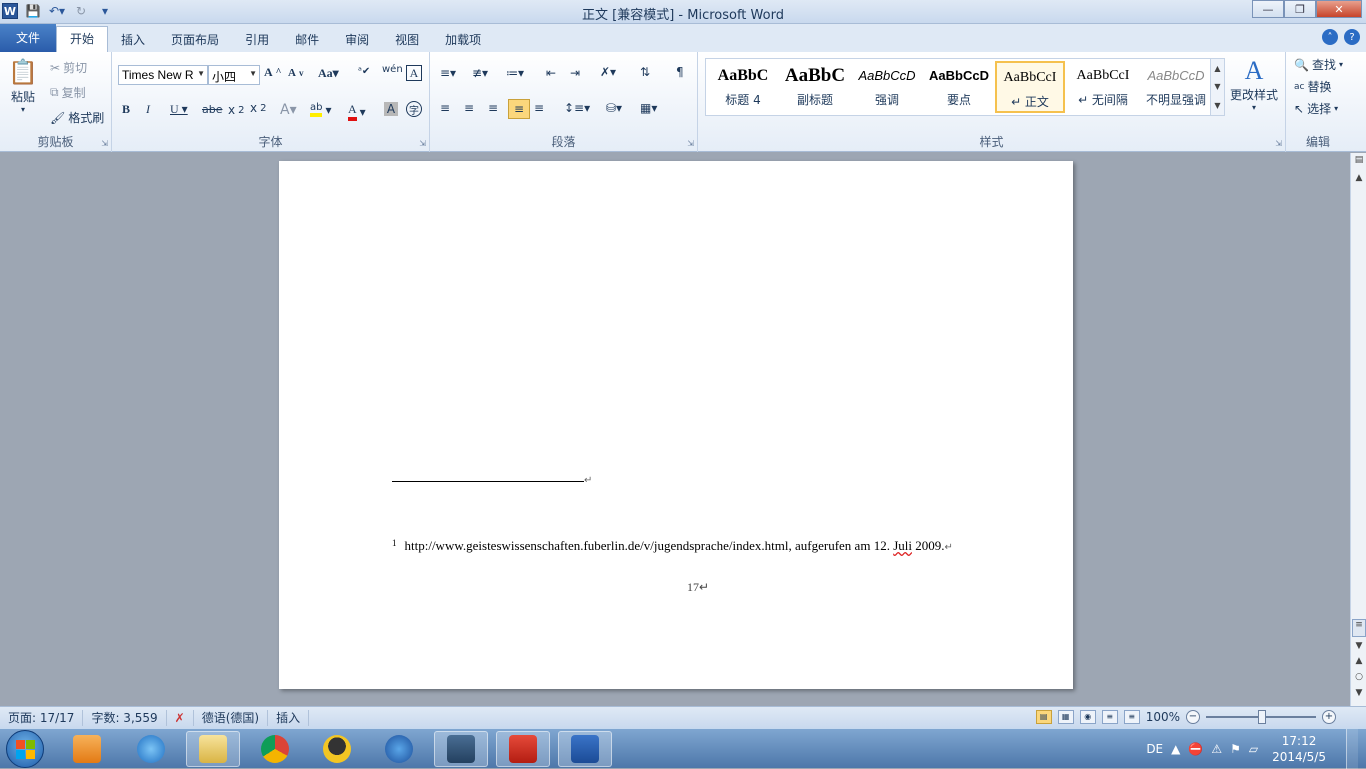  What do you see at coordinates (1030, 87) in the screenshot?
I see `style-normal: AaBbCcI ↵ 正文` at bounding box center [1030, 87].